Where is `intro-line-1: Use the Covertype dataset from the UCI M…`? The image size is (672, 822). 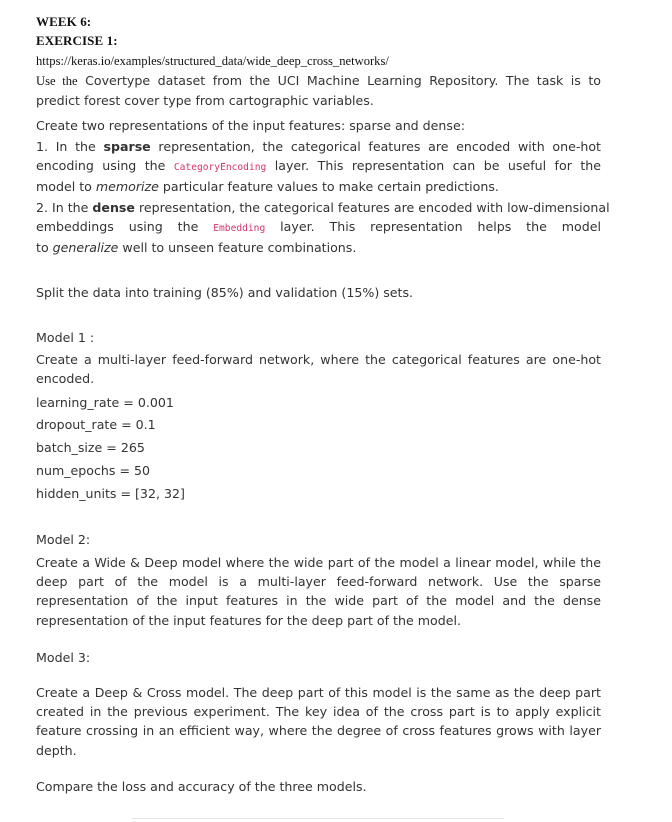
intro-line-1: Use the Covertype dataset from the UCI M… is located at coordinates (318, 80).